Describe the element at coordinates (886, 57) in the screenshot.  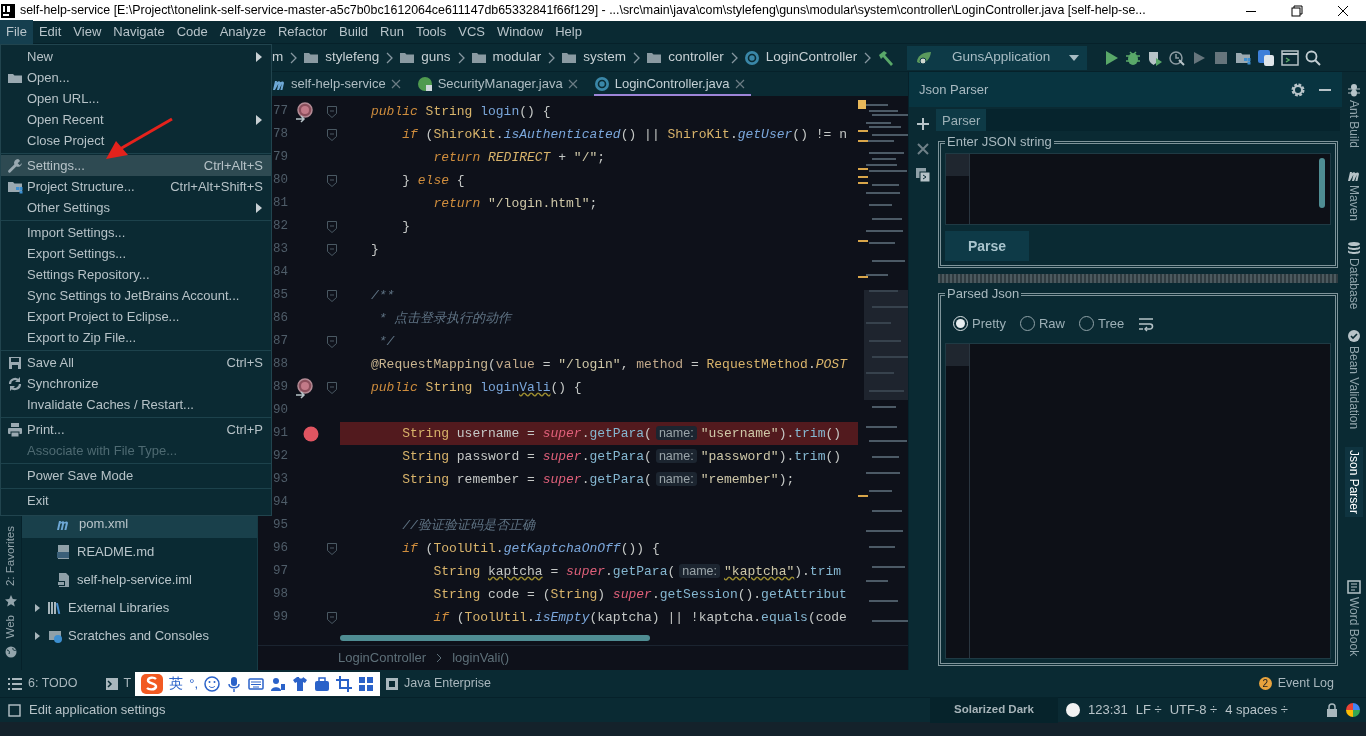
I see `hammer-icon` at that location.